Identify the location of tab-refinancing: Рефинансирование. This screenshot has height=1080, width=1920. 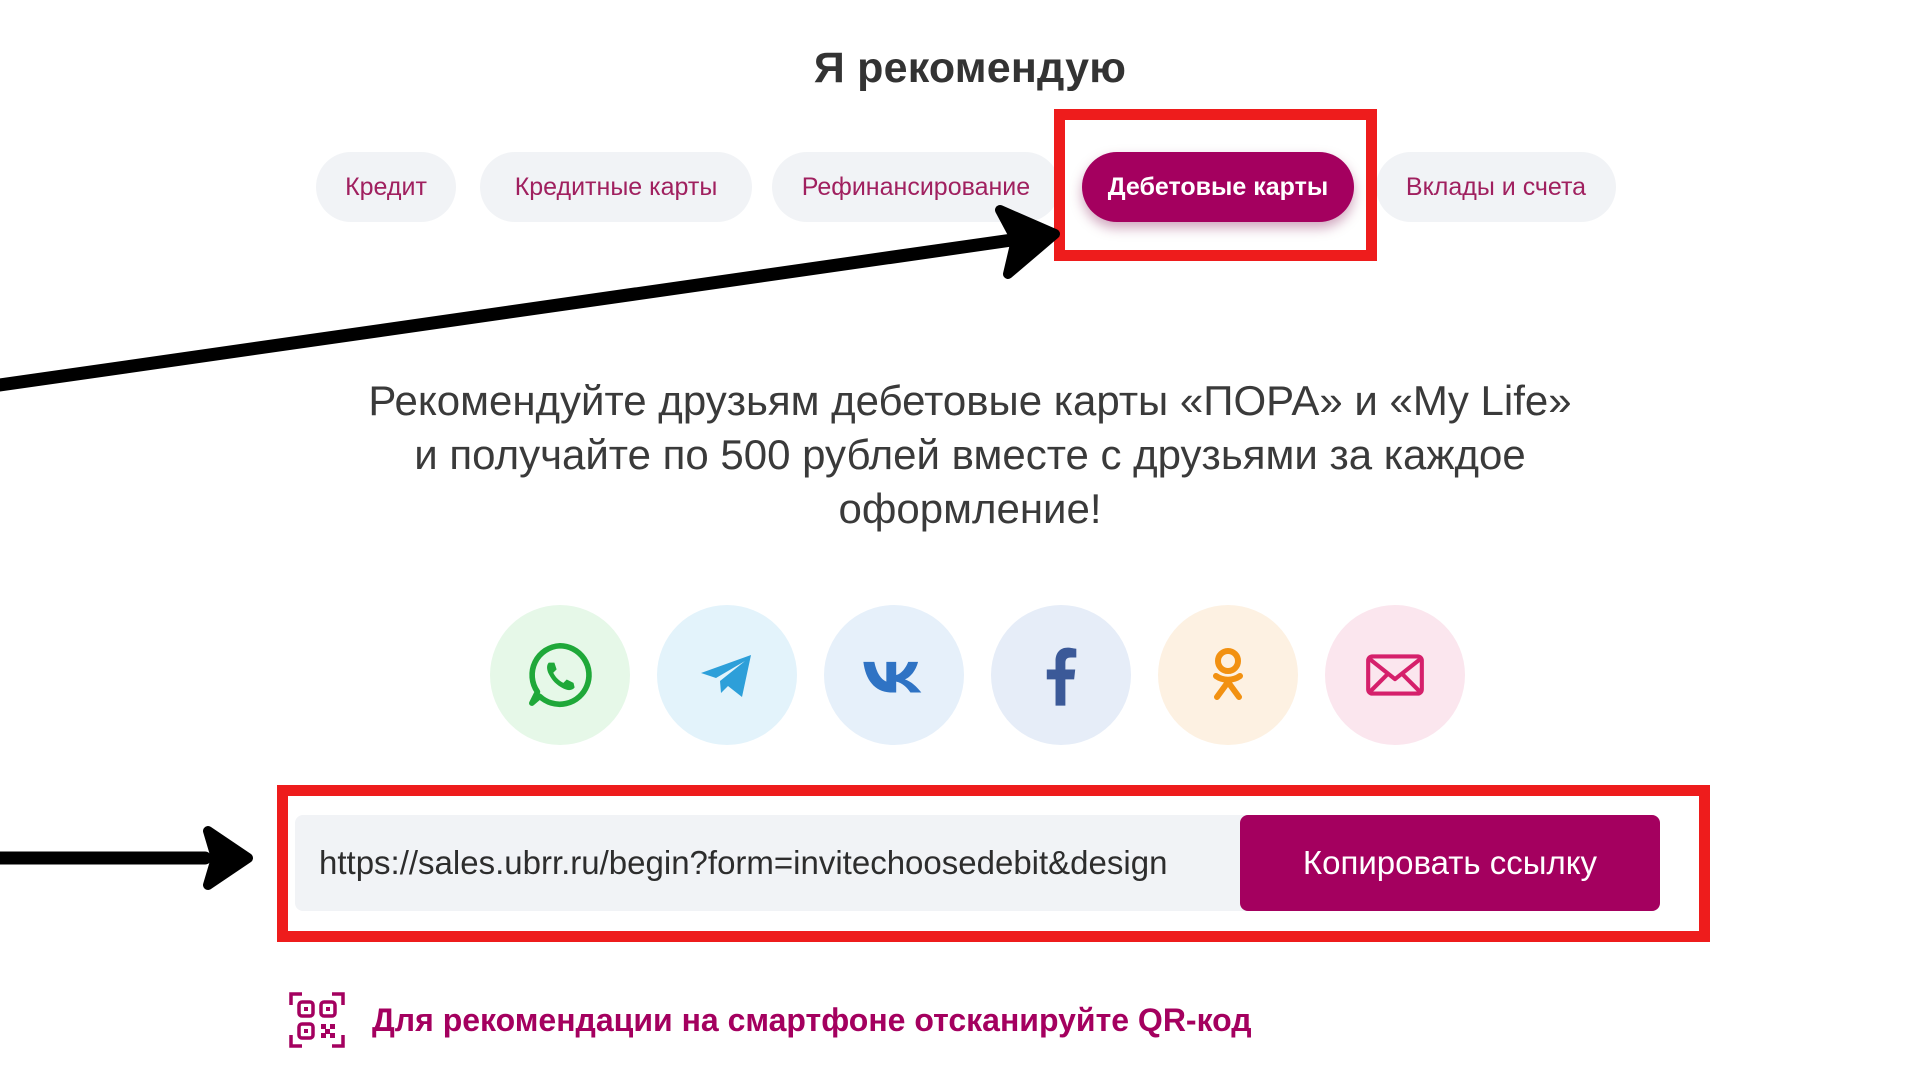
(916, 187).